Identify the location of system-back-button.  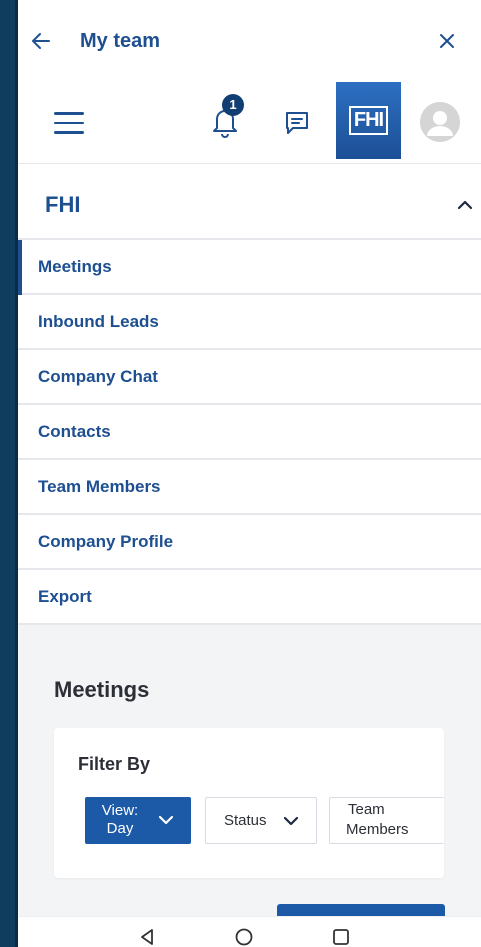
(147, 937).